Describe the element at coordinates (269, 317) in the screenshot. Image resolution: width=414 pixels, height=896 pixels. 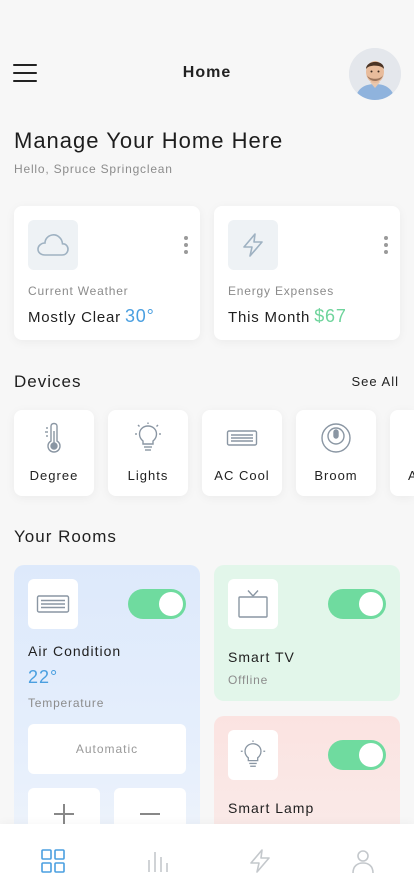
I see `energy-period: This Month` at that location.